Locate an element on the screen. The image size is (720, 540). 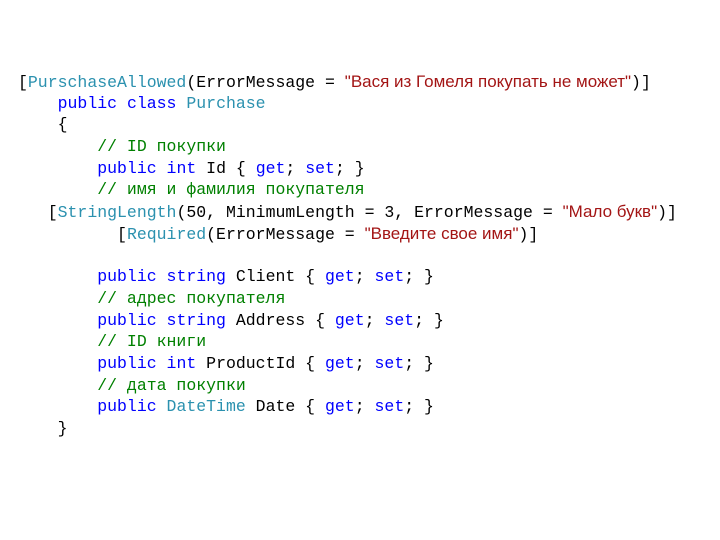
code-line: public int Id { get; set; } is located at coordinates (347, 169).